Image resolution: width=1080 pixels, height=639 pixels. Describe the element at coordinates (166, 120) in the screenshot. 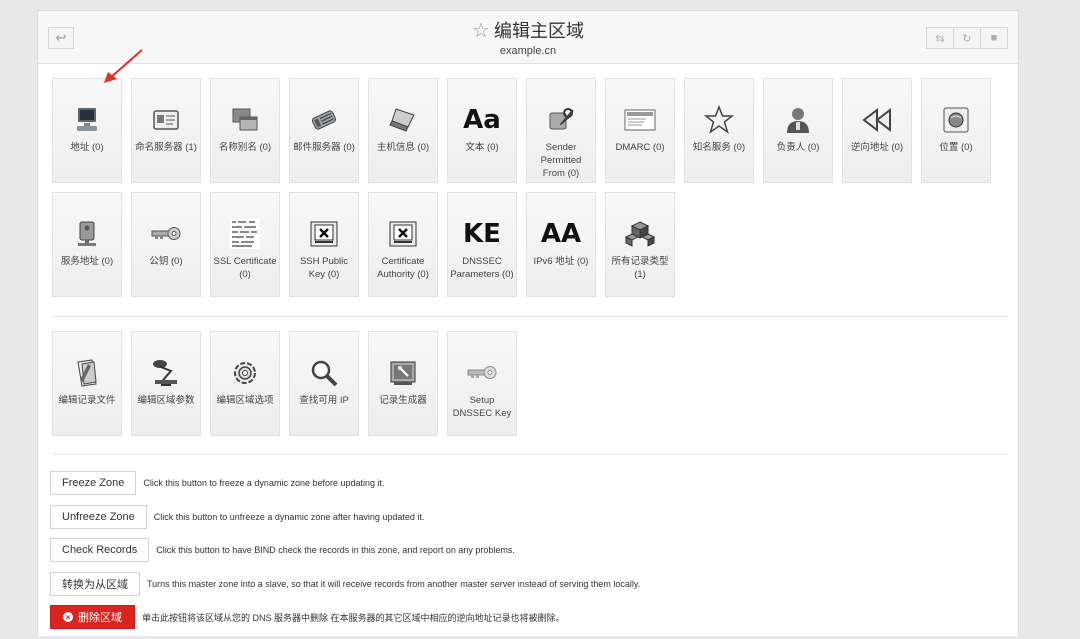

I see `card-icon` at that location.